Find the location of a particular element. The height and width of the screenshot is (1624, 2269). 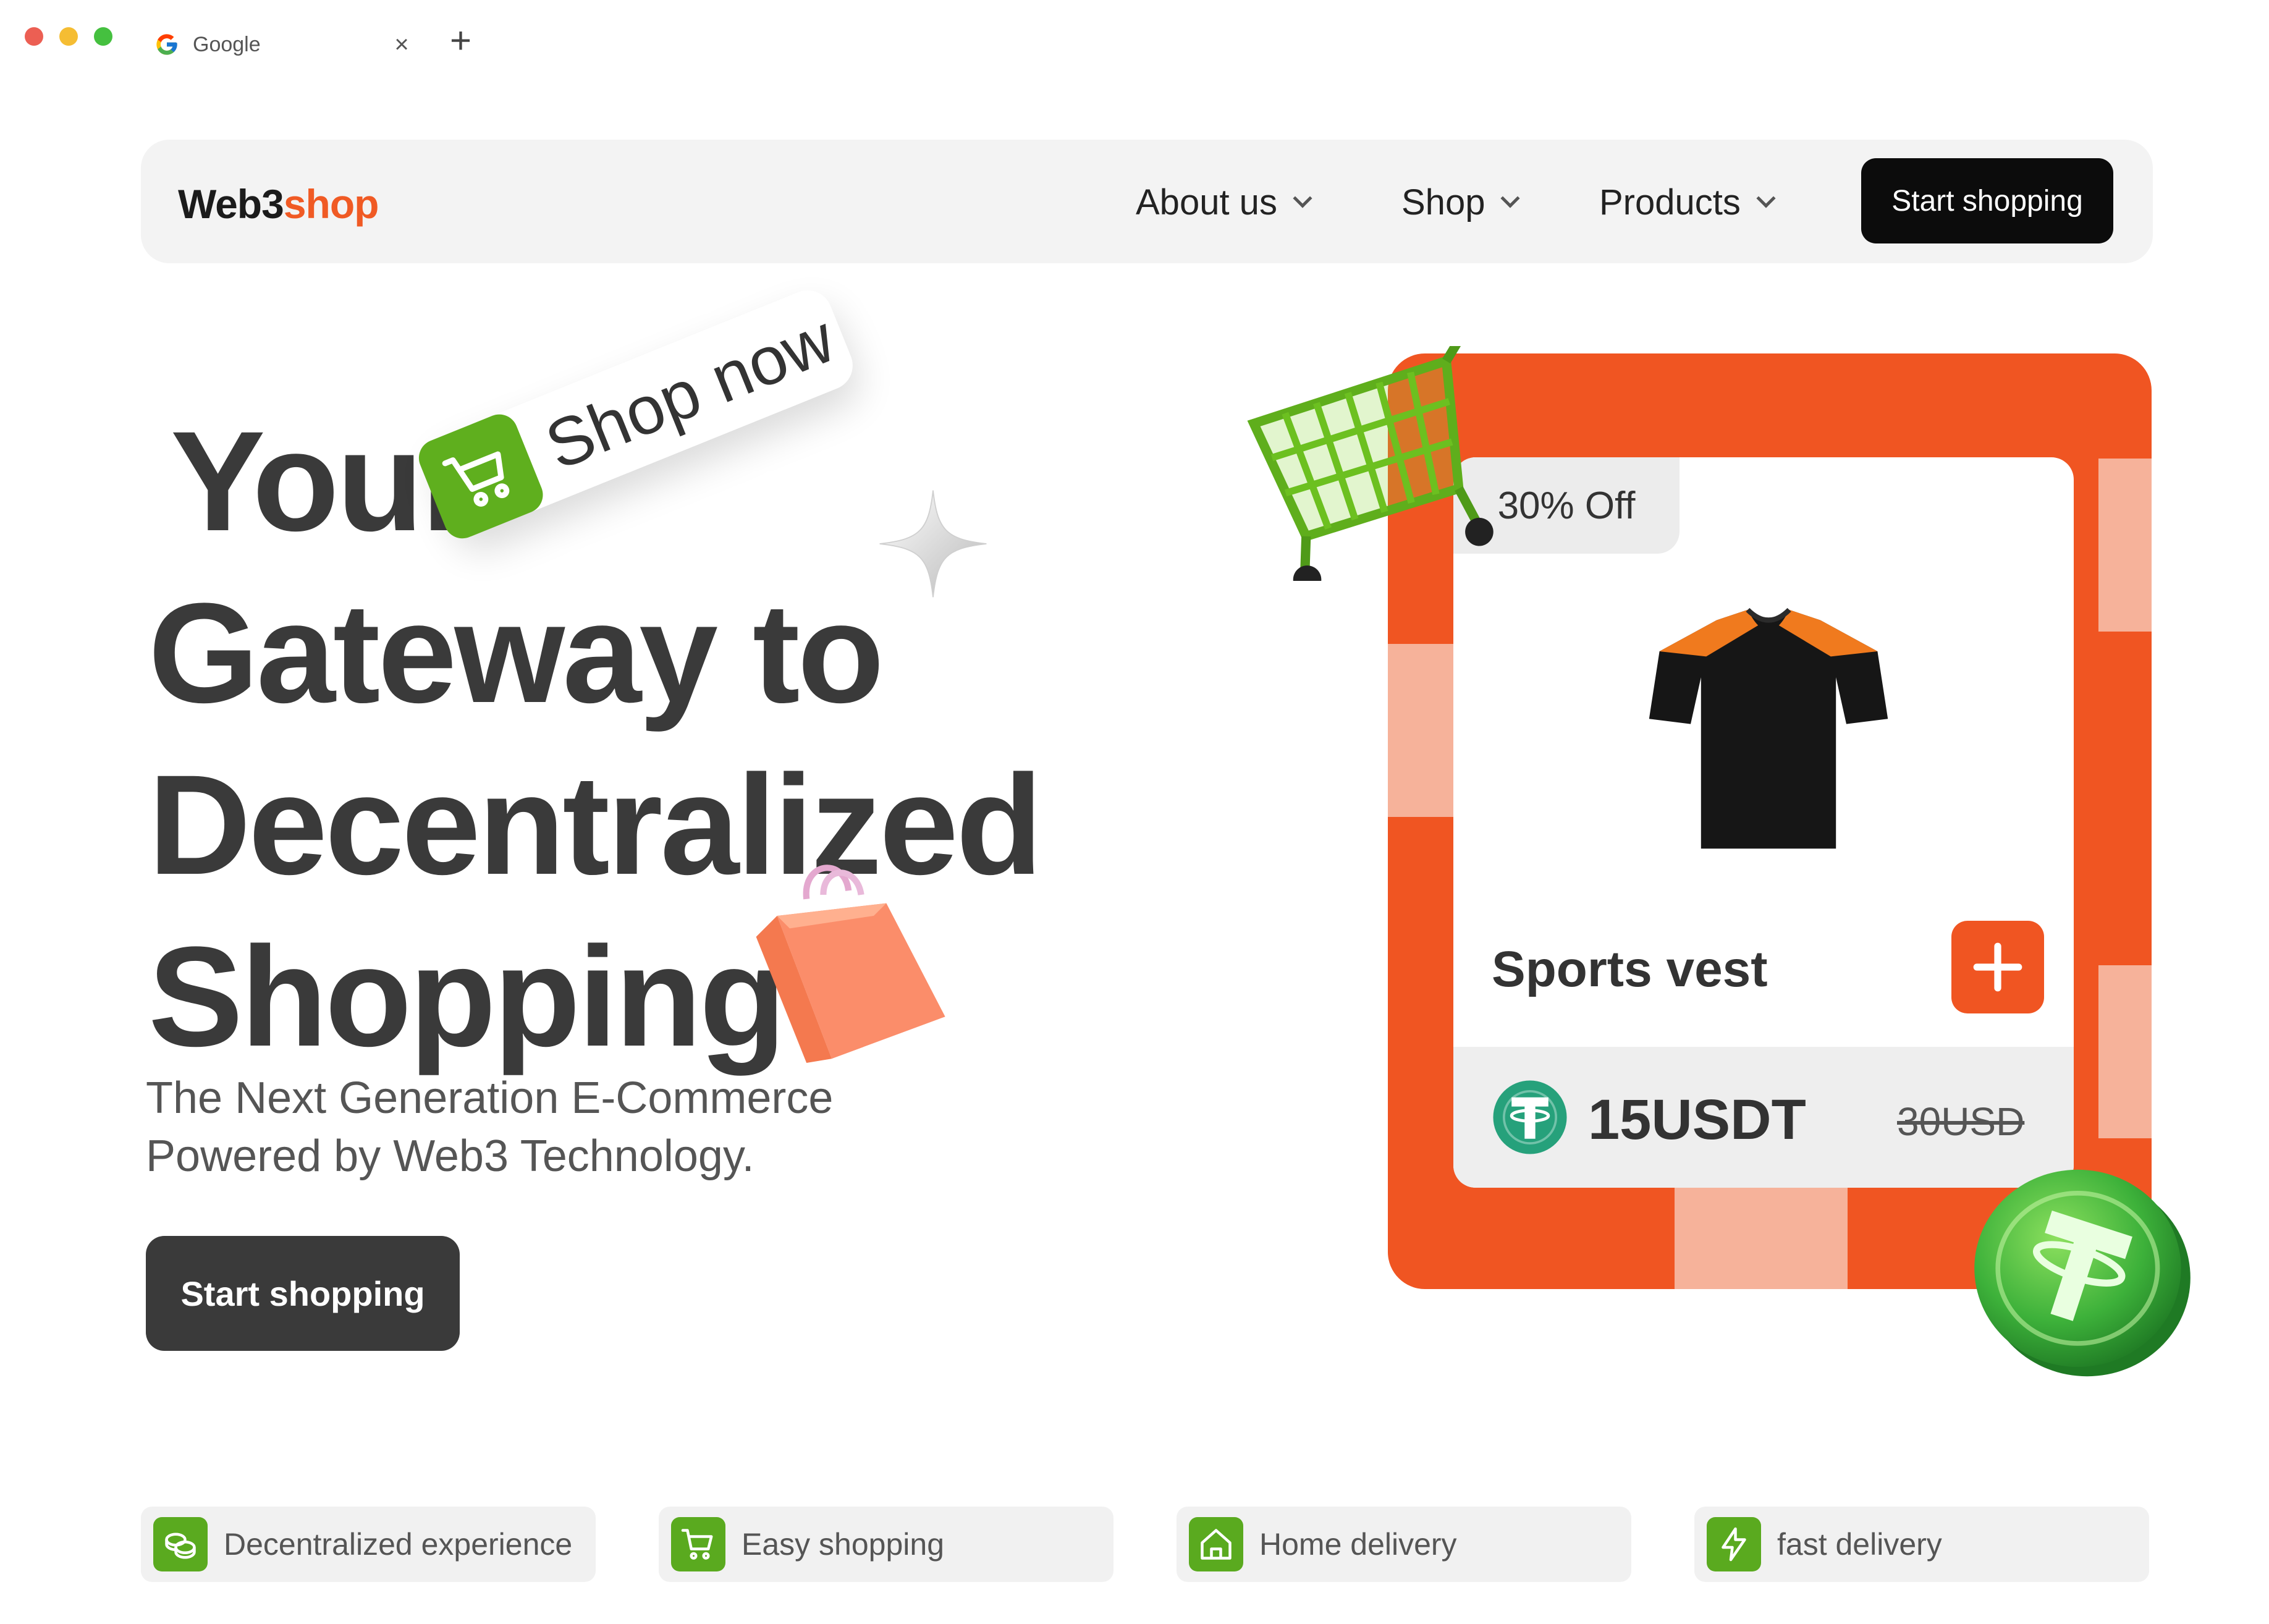

product-name: Sports vest is located at coordinates (1630, 969).